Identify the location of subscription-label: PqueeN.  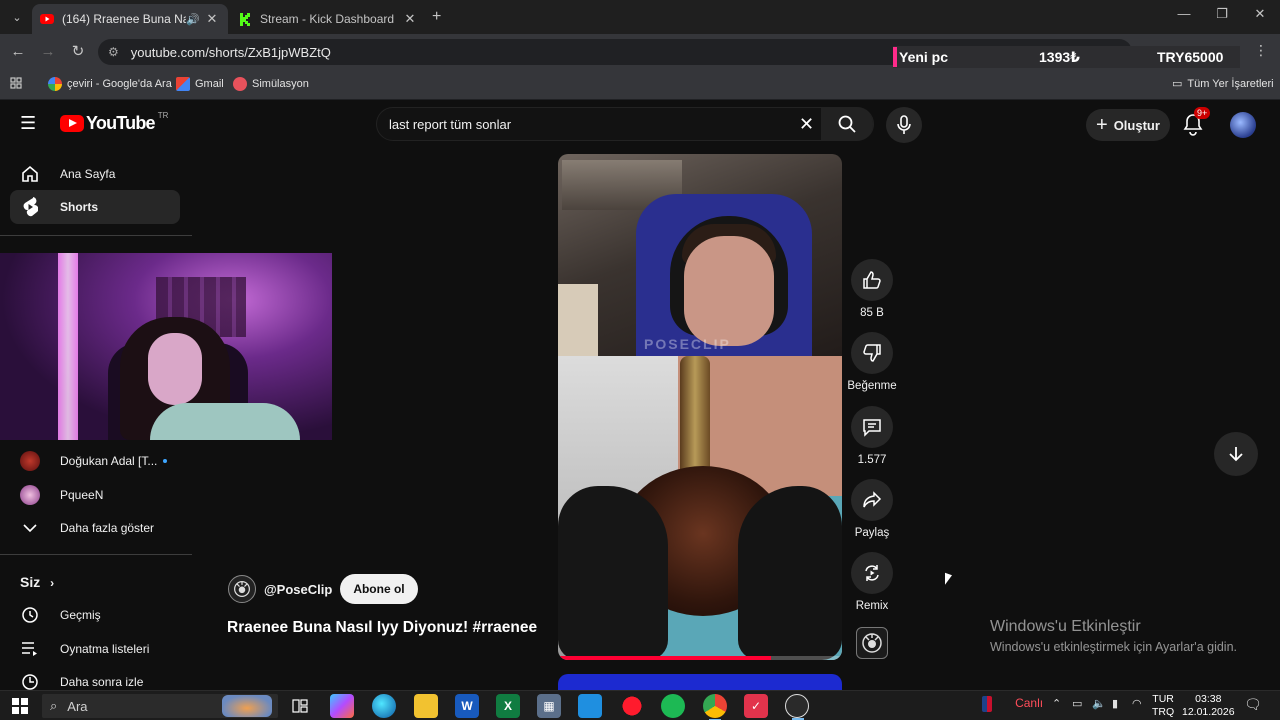
(82, 495).